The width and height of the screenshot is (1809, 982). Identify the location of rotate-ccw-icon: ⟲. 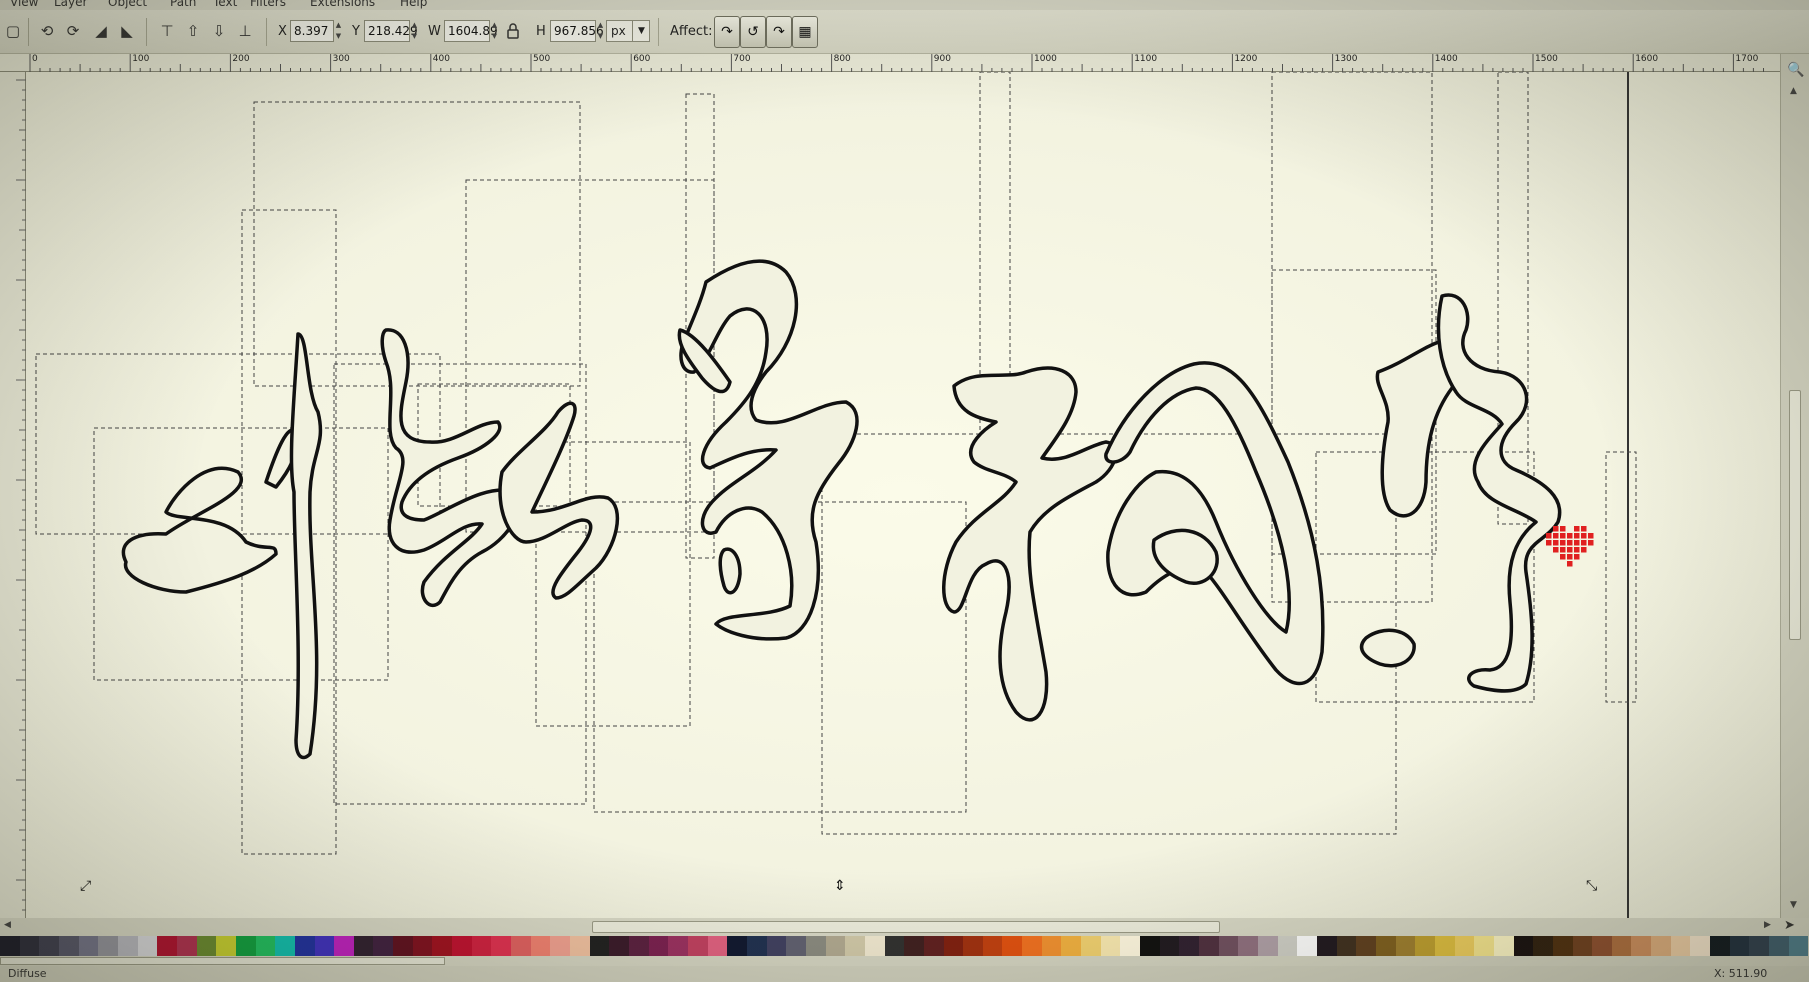
(47, 31).